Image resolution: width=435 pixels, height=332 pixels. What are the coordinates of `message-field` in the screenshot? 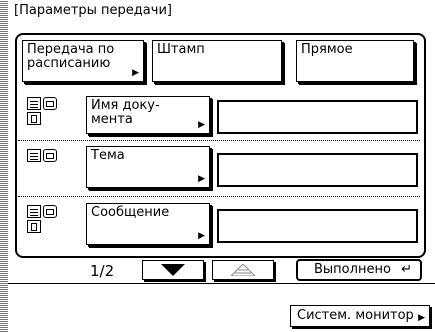 It's located at (317, 226).